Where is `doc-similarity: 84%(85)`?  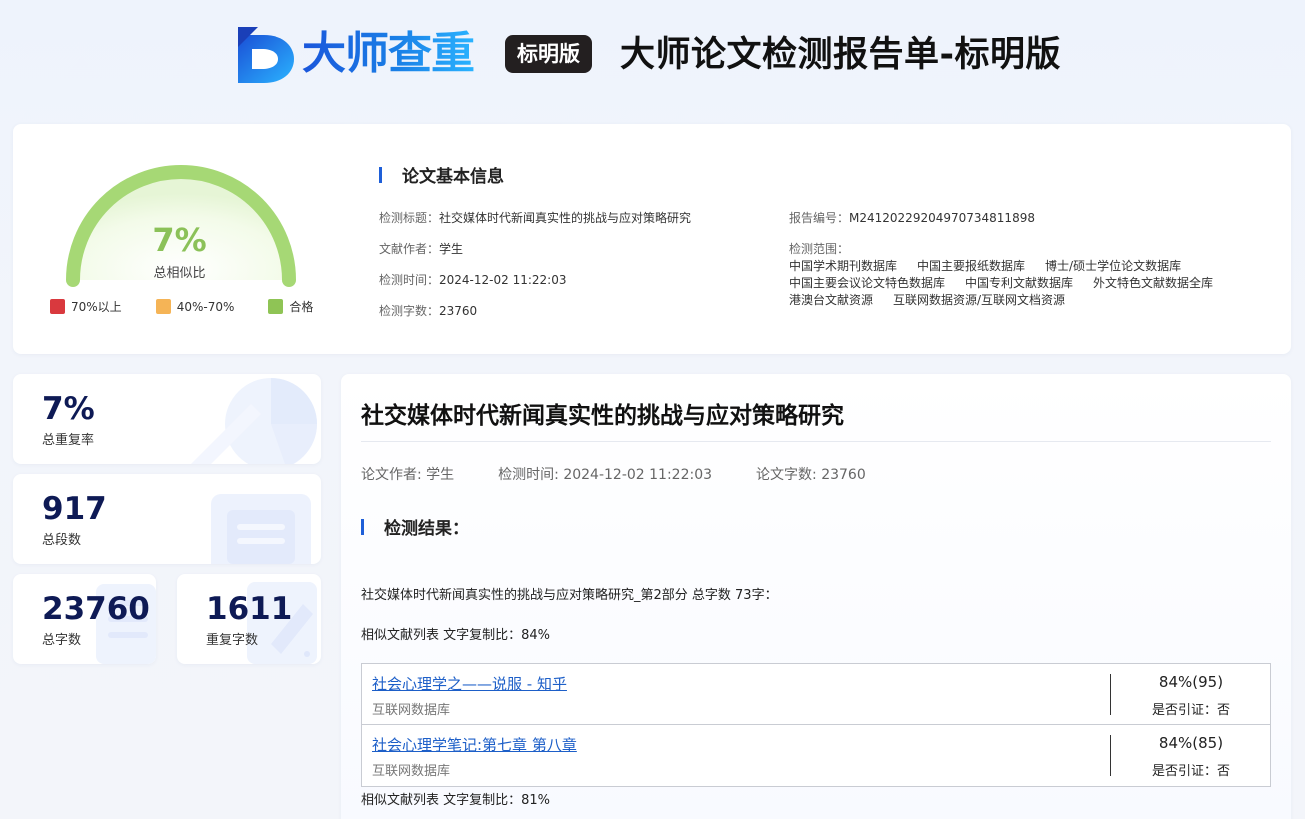 doc-similarity: 84%(85) is located at coordinates (1191, 743).